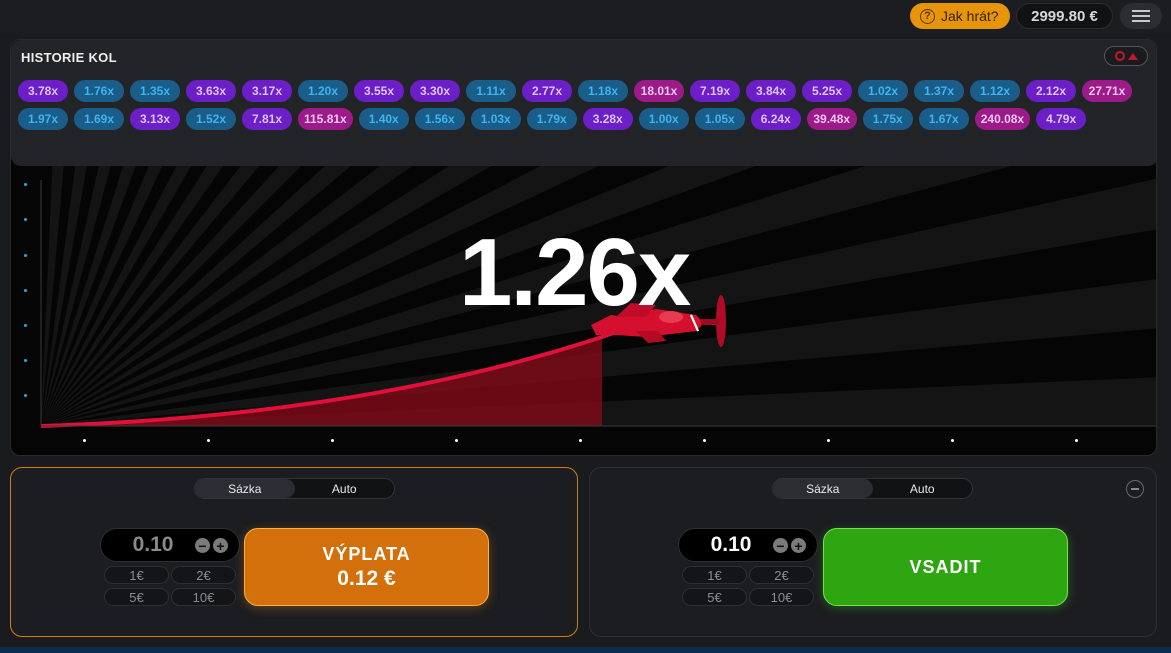  What do you see at coordinates (585, 17) in the screenshot?
I see `top-bar: ? Jak hrát? 2999.80 €` at bounding box center [585, 17].